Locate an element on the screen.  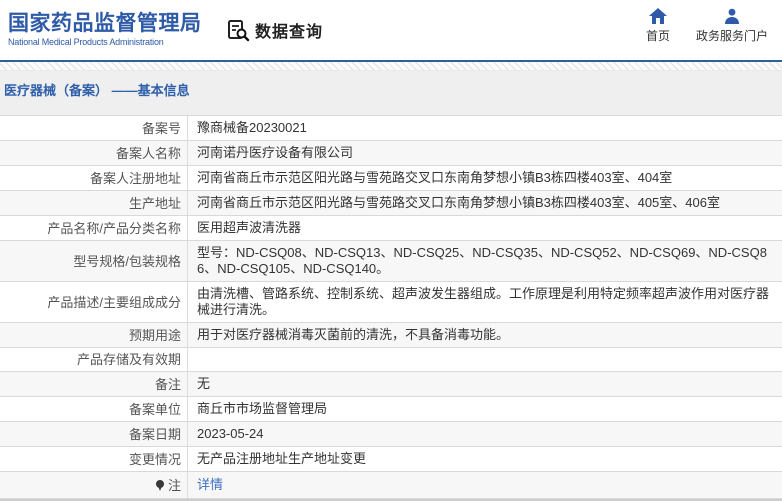
table-row-remarks: 备注 无 is located at coordinates (391, 384).